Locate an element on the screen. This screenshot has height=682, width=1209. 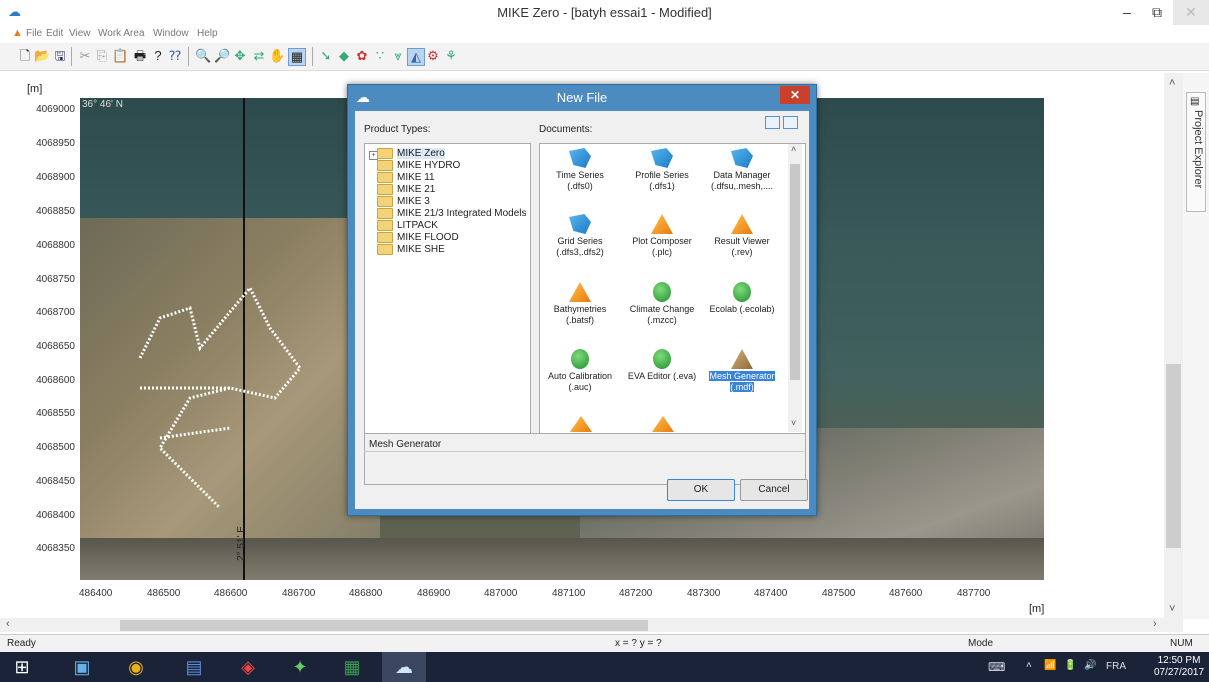
chrome-icon: ◉ is located at coordinates (136, 667).